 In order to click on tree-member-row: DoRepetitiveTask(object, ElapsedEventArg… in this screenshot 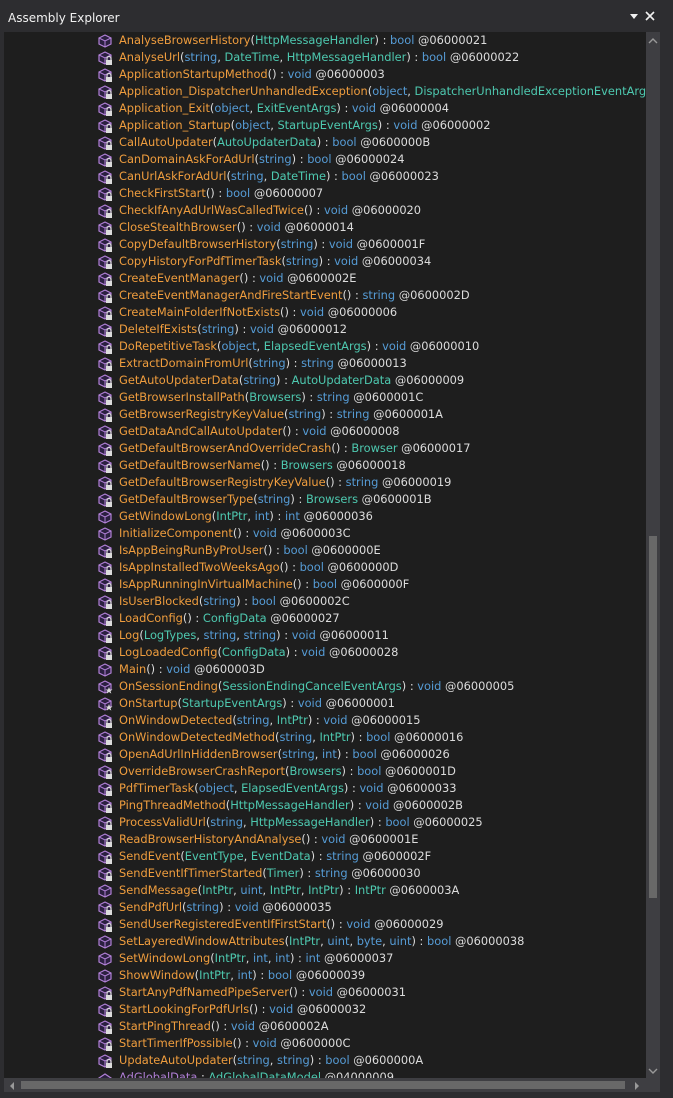, I will do `click(325, 346)`.